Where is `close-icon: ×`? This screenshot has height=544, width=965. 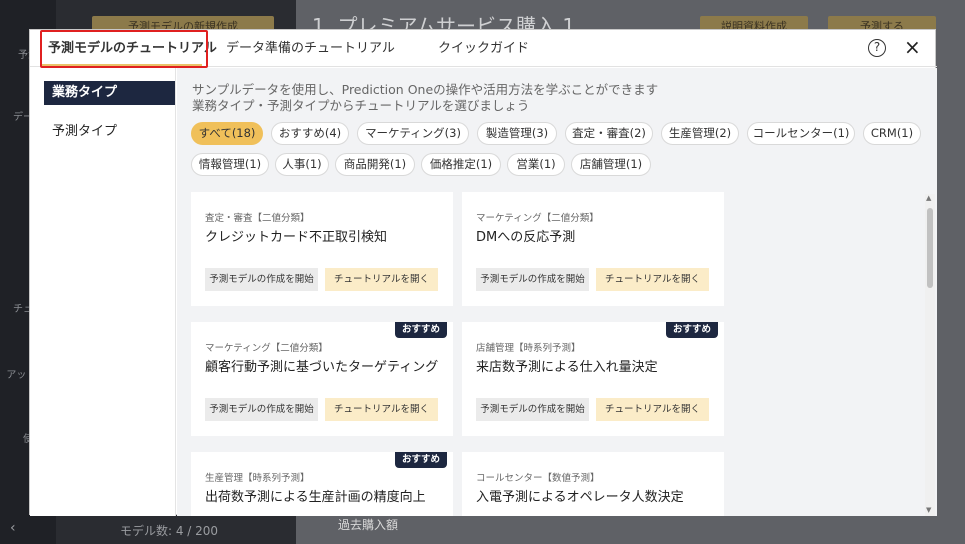 close-icon: × is located at coordinates (912, 47).